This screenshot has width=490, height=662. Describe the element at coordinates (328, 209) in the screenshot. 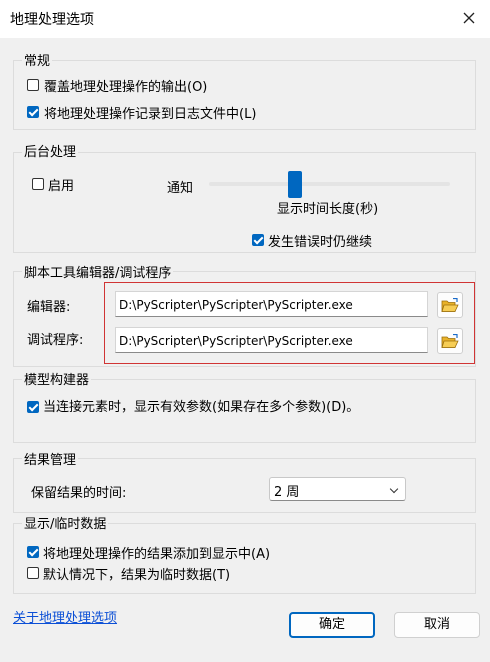

I see `duration-label: 显示时间长度(秒)` at that location.